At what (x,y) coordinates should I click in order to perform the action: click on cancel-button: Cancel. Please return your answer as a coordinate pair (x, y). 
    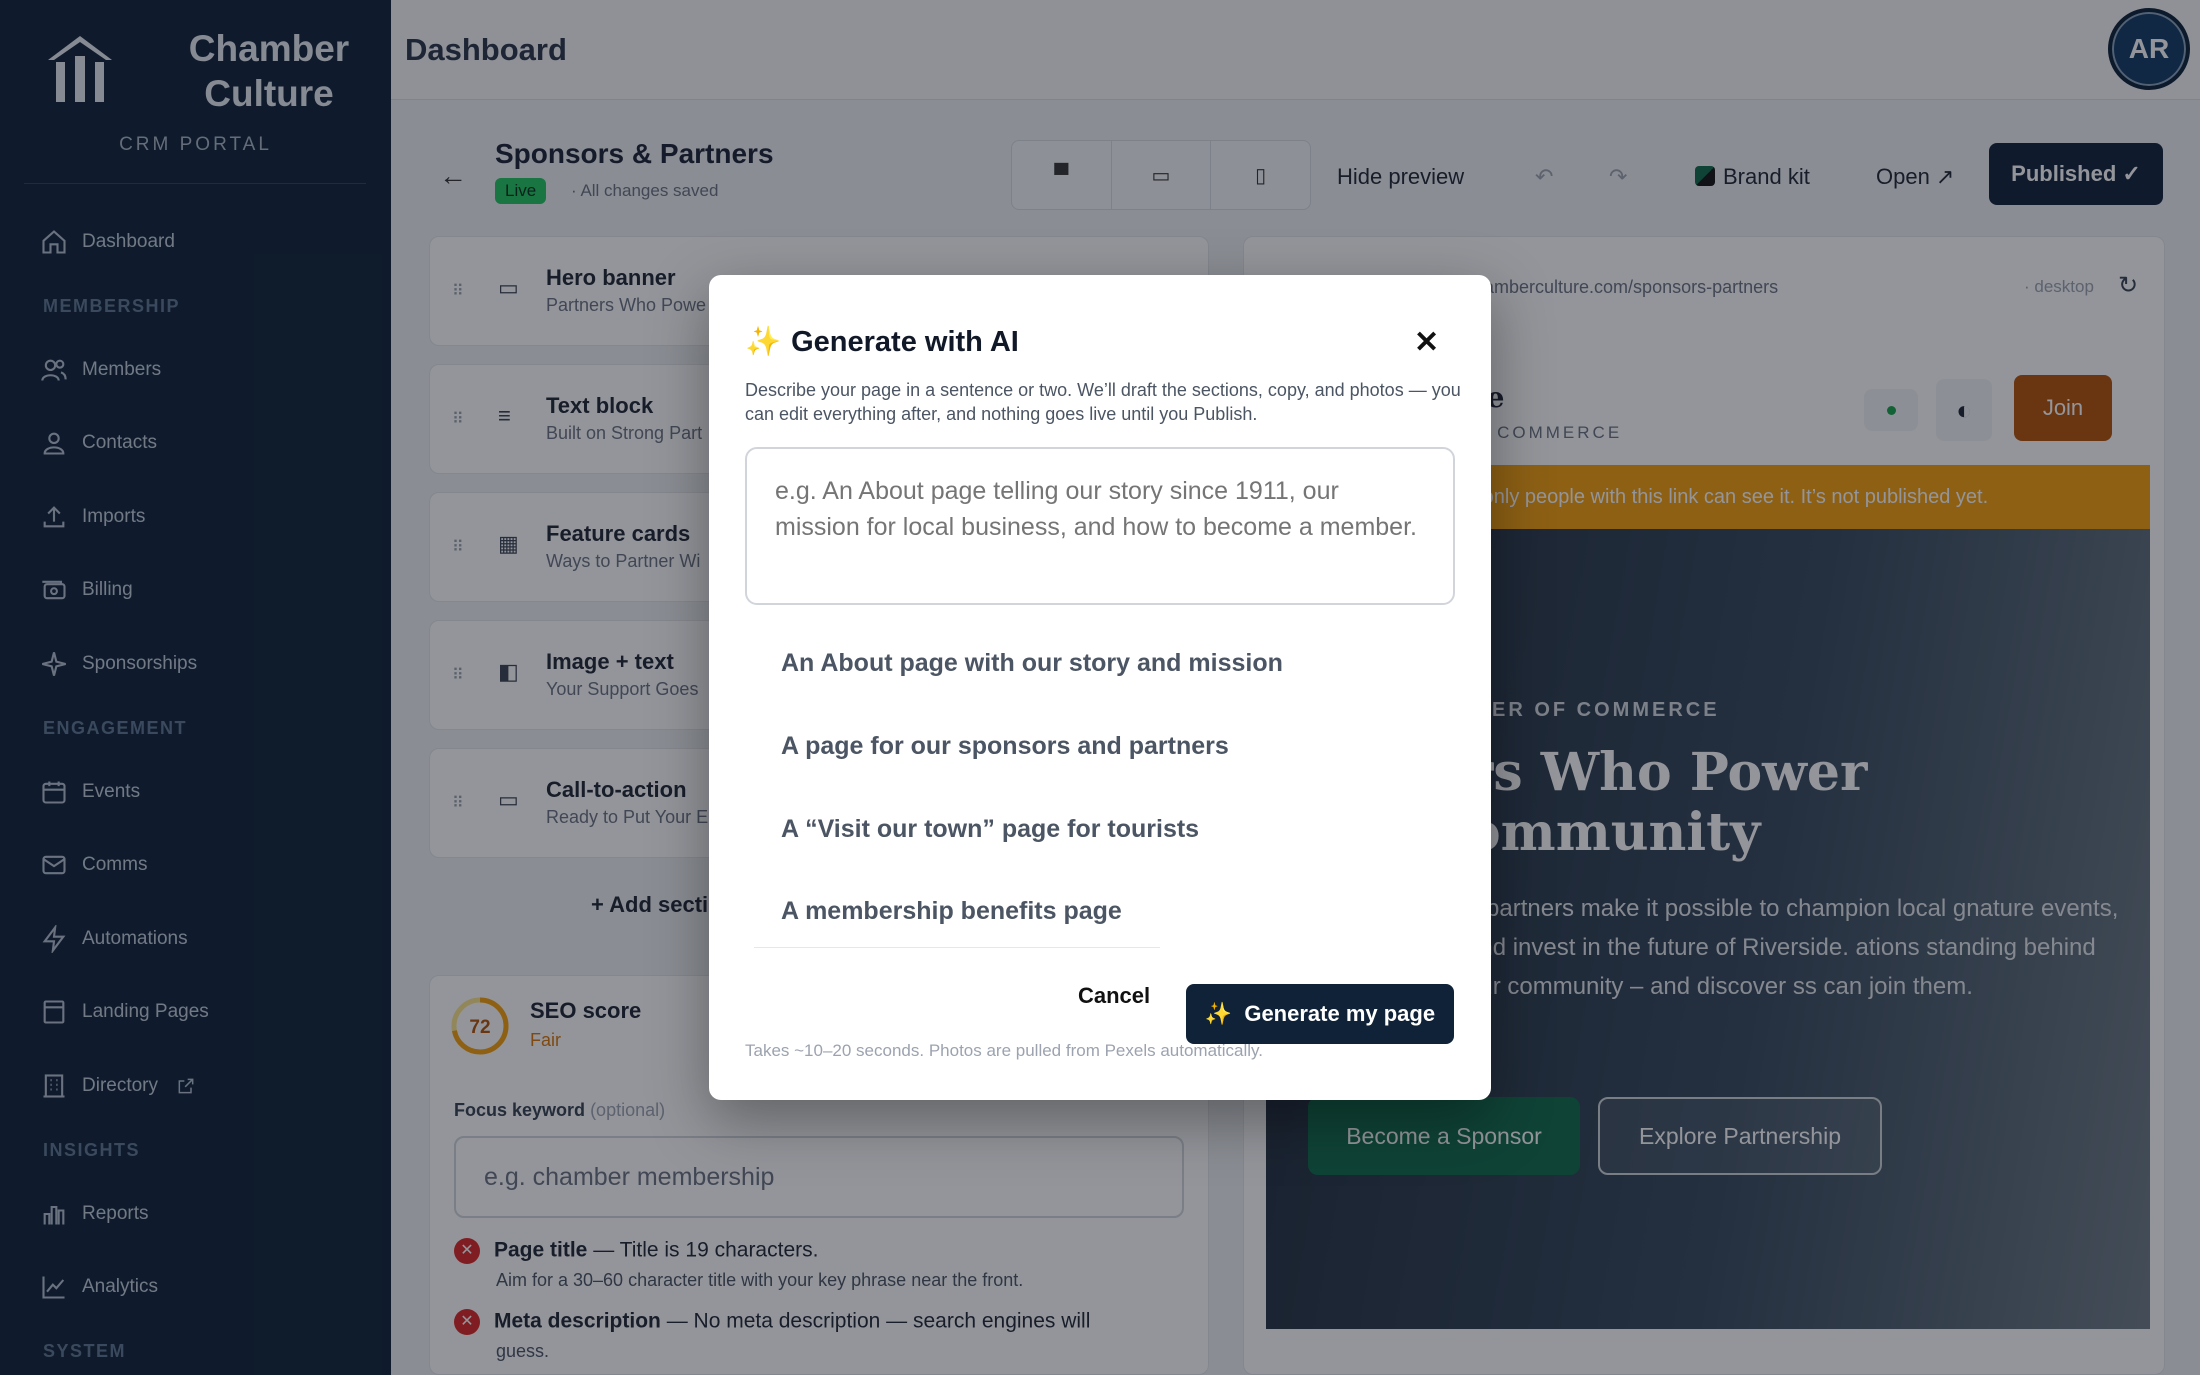
    Looking at the image, I should click on (1114, 996).